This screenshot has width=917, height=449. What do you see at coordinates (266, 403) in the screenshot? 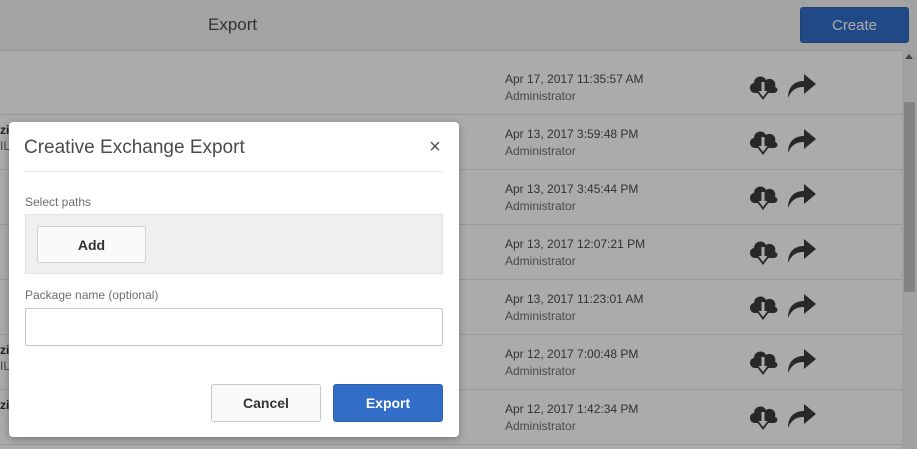
I see `cancel-button: Cancel` at bounding box center [266, 403].